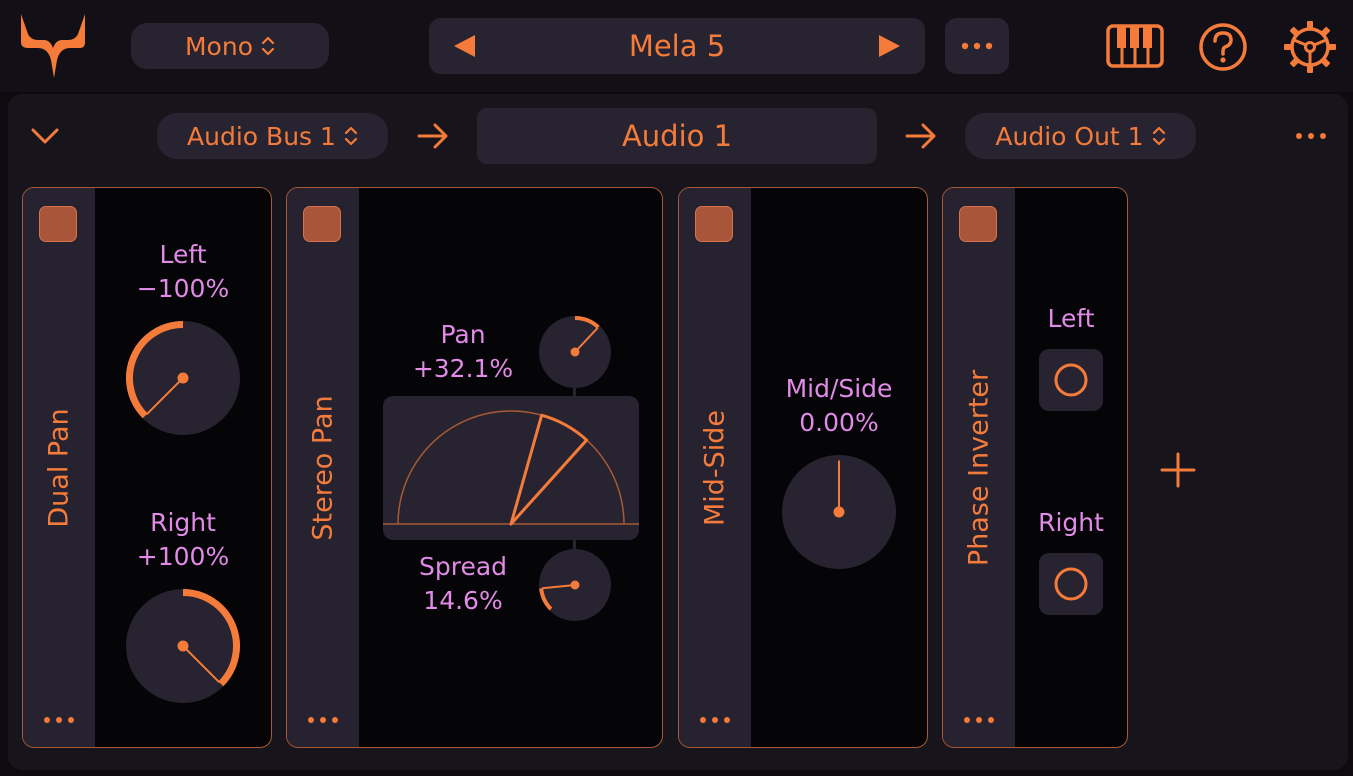 This screenshot has width=1353, height=776. Describe the element at coordinates (575, 585) in the screenshot. I see `spread-knob` at that location.